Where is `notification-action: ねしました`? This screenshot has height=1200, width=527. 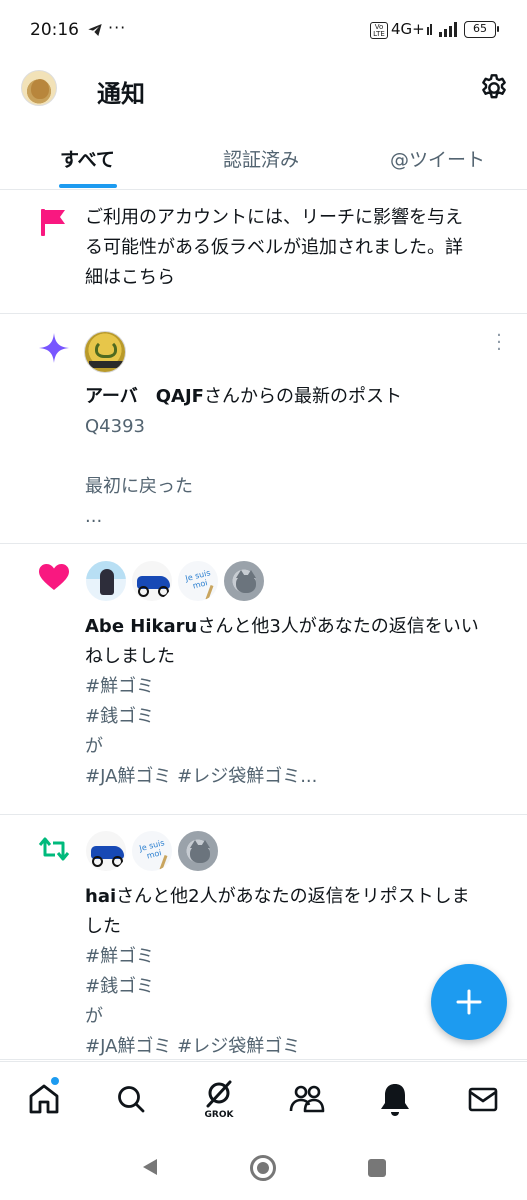
notification-action: ねしました is located at coordinates (130, 656).